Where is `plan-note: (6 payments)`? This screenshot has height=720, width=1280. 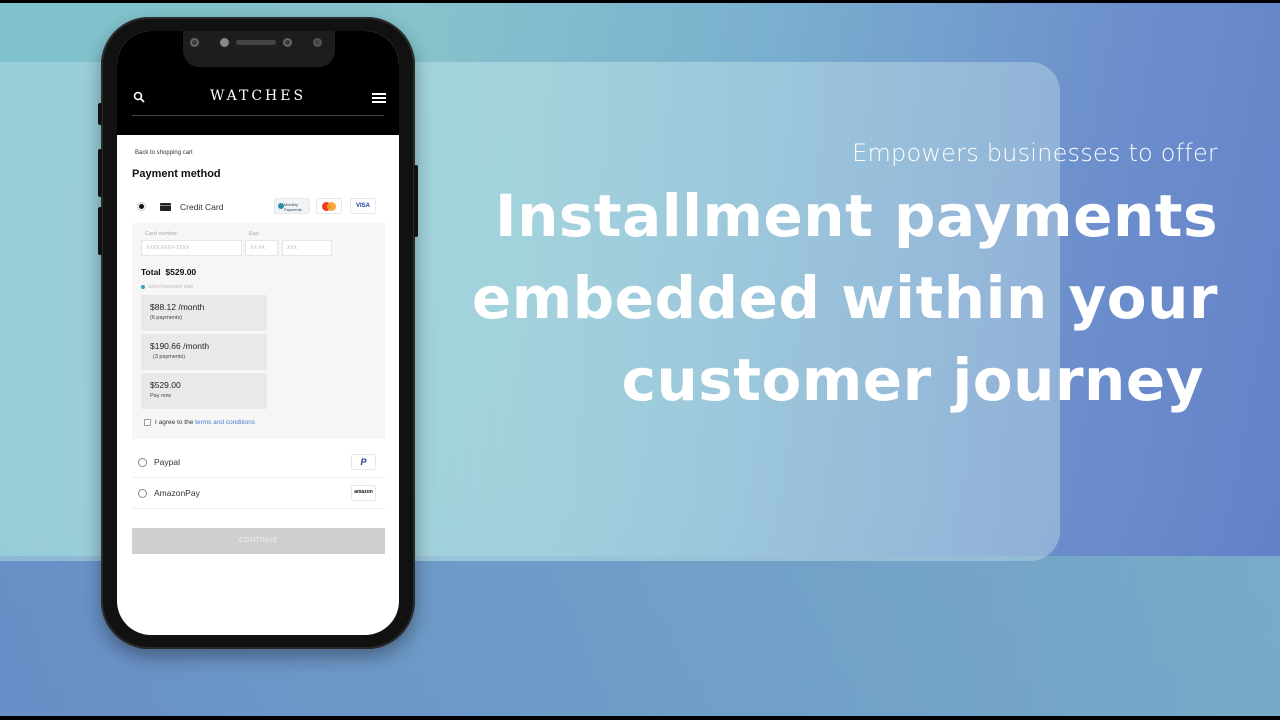 plan-note: (6 payments) is located at coordinates (166, 318).